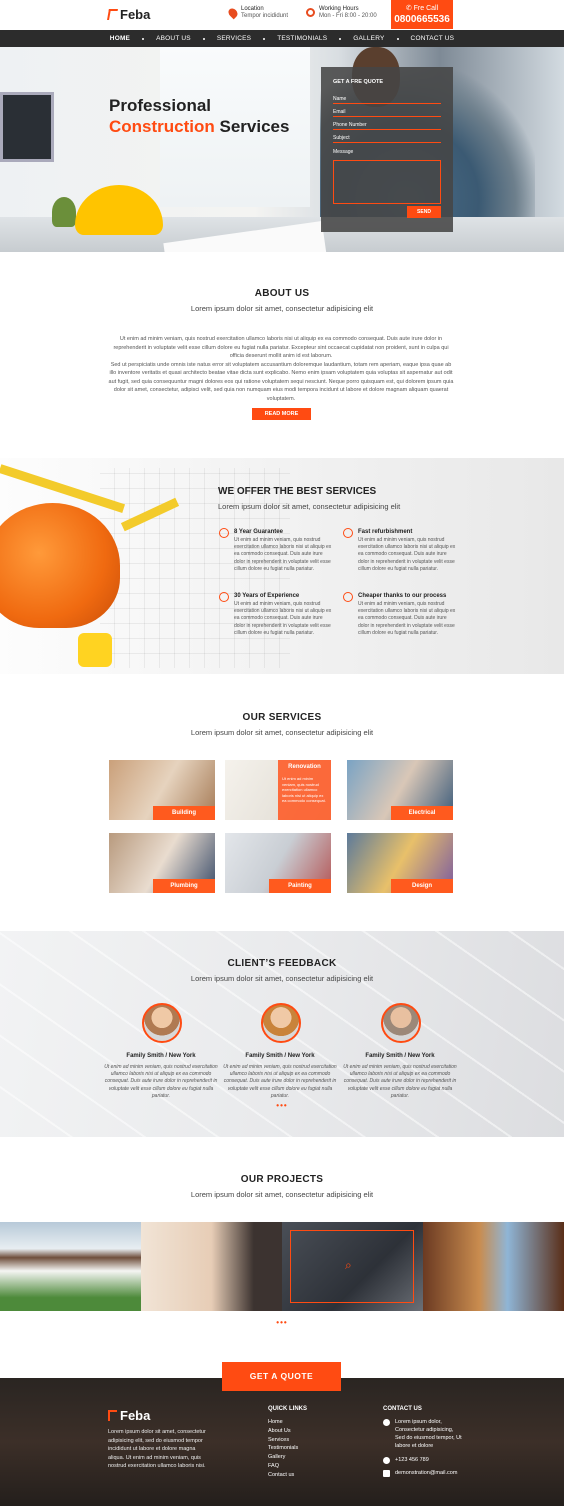  Describe the element at coordinates (282, 1322) in the screenshot. I see `projects-pagination: •••` at that location.